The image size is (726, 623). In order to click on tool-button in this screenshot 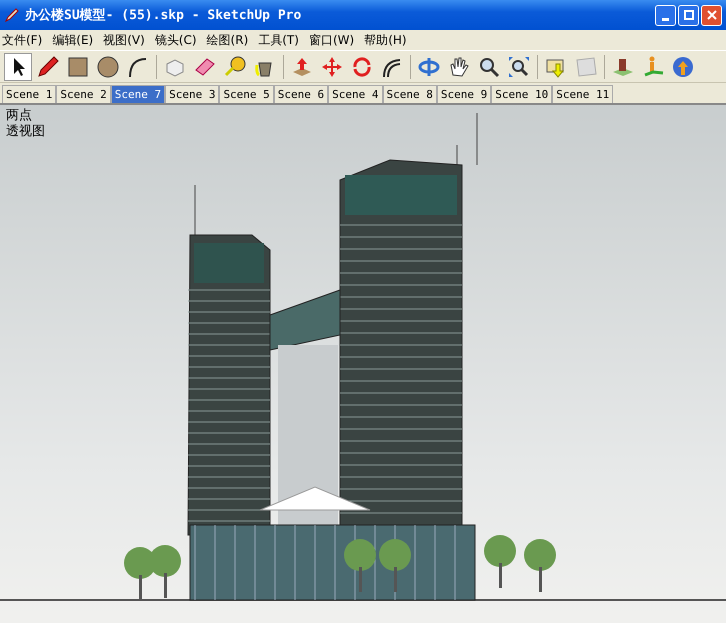, I will do `click(18, 66)`.